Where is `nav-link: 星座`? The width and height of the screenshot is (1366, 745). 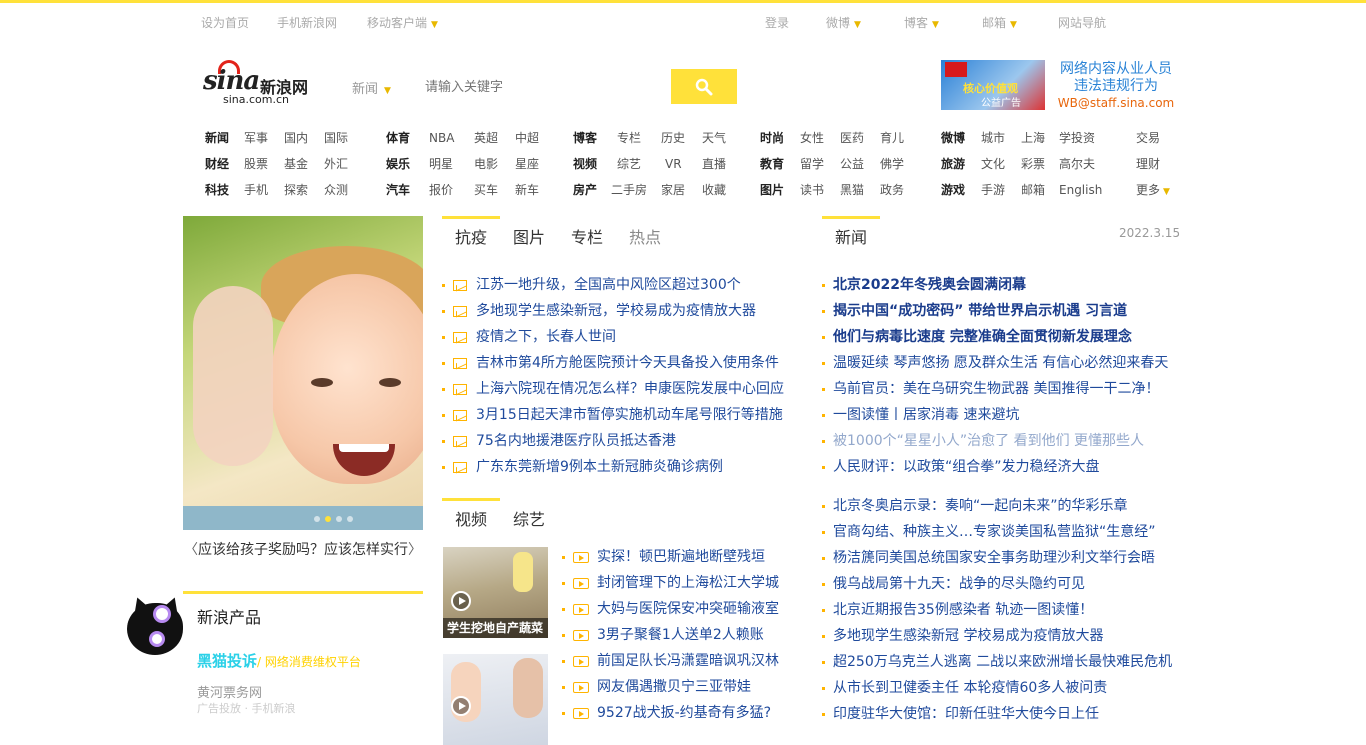 nav-link: 星座 is located at coordinates (527, 164).